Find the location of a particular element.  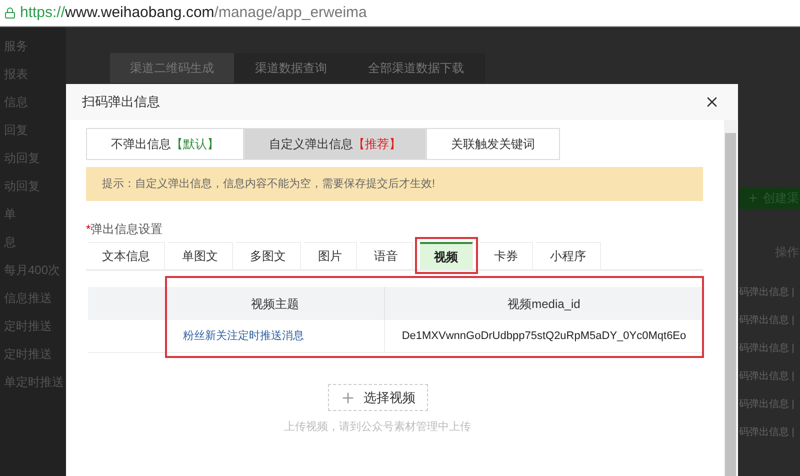

lock-icon is located at coordinates (10, 13).